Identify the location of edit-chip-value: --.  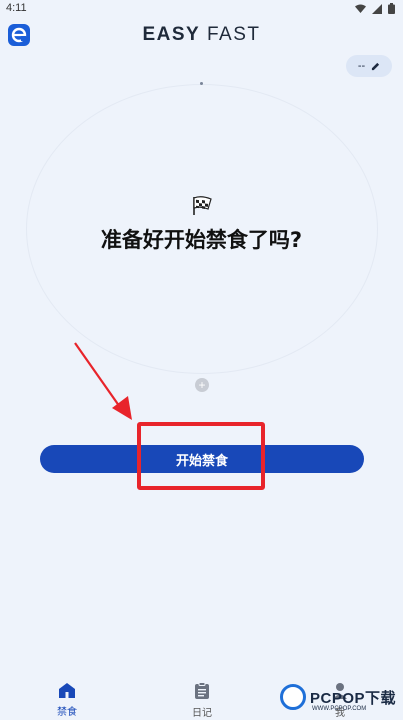
(361, 66).